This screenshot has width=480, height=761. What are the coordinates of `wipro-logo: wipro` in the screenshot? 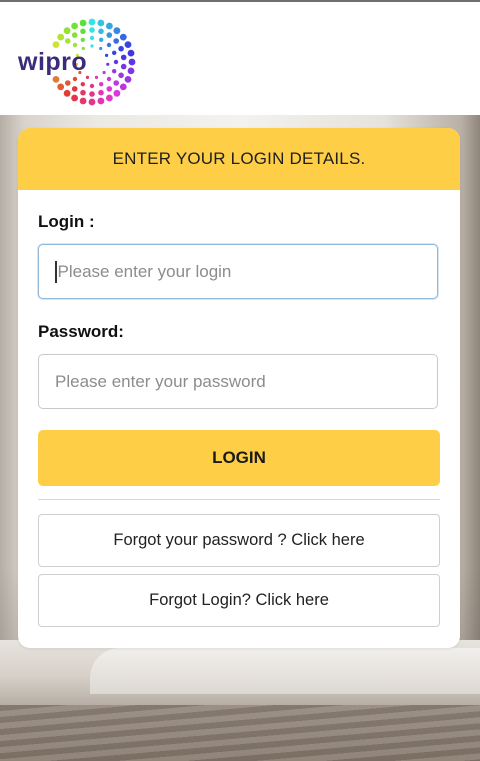 It's located at (76, 62).